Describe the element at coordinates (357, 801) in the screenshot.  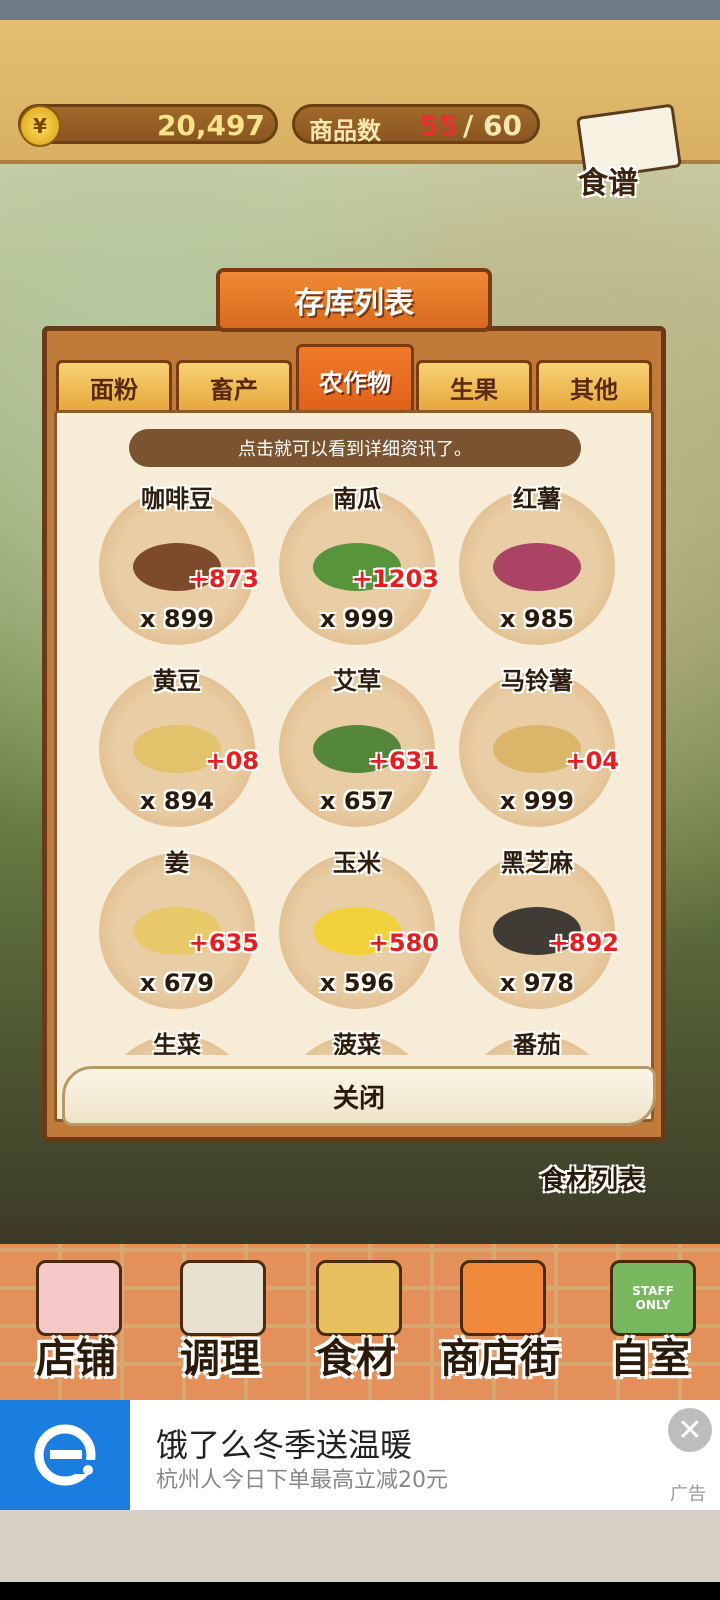
I see `item-quantity: x 657` at that location.